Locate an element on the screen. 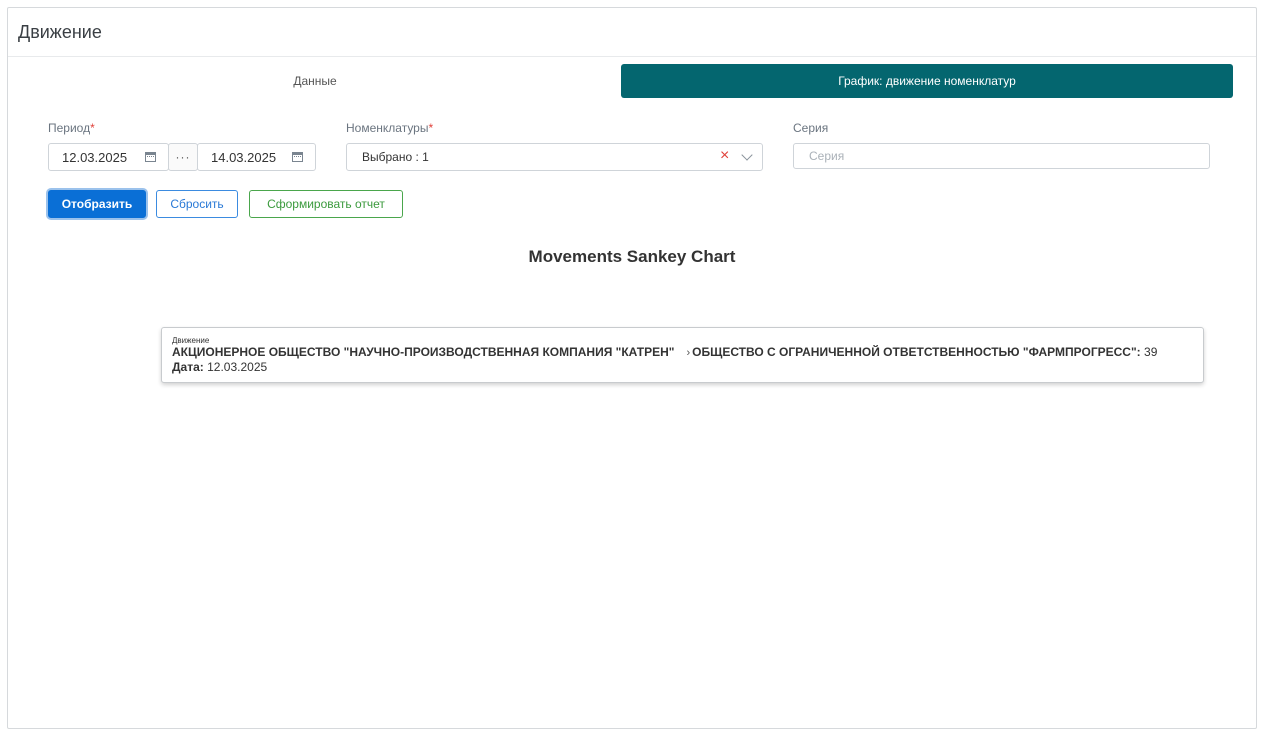 The height and width of the screenshot is (729, 1264). period-from-input: 12.03.2025 is located at coordinates (108, 157).